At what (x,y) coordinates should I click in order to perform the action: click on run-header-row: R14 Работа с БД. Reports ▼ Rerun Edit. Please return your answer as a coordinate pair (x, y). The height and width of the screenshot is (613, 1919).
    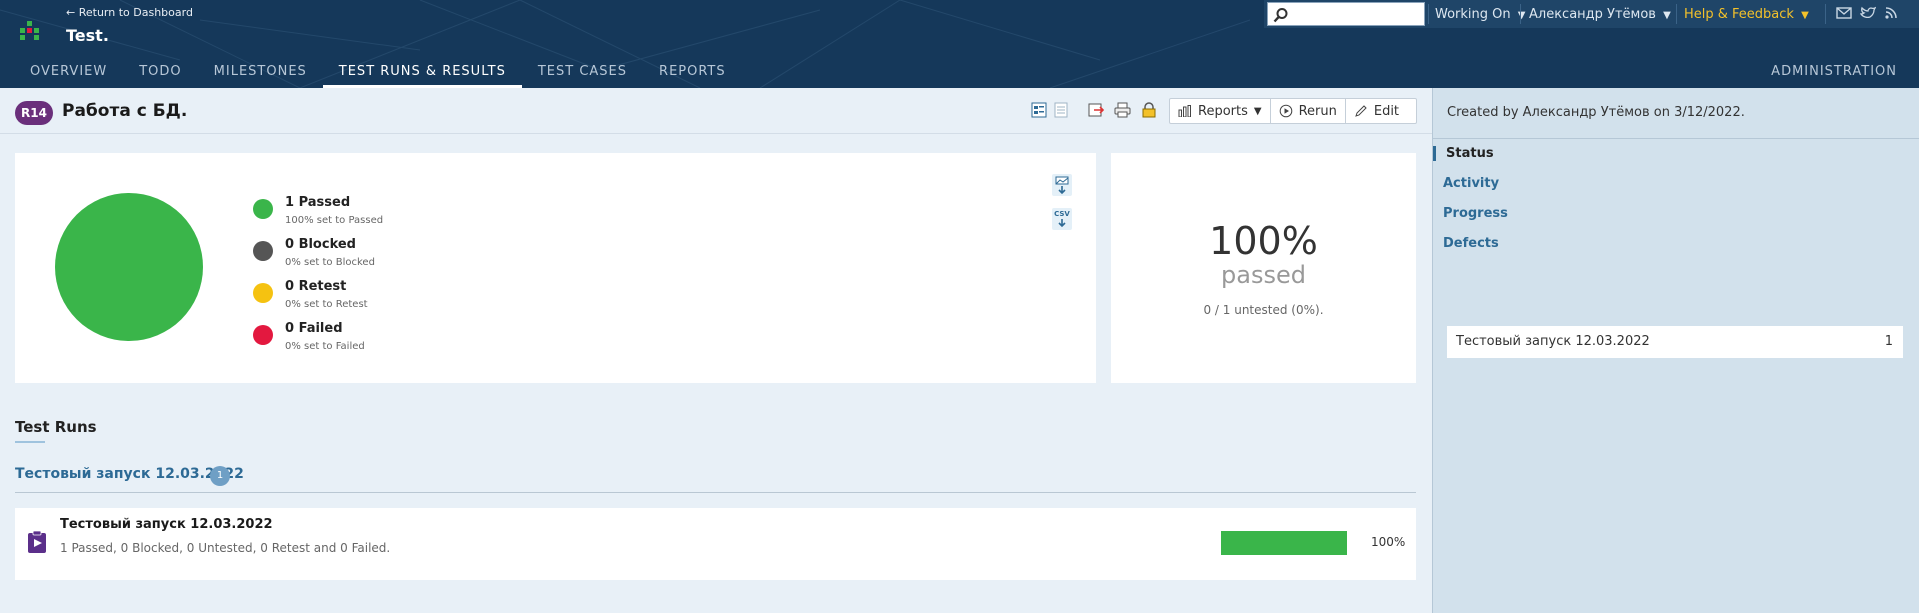
    Looking at the image, I should click on (716, 111).